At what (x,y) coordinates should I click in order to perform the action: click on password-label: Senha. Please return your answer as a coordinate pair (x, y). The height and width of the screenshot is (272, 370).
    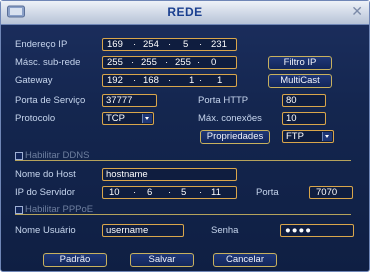
    Looking at the image, I should click on (225, 230).